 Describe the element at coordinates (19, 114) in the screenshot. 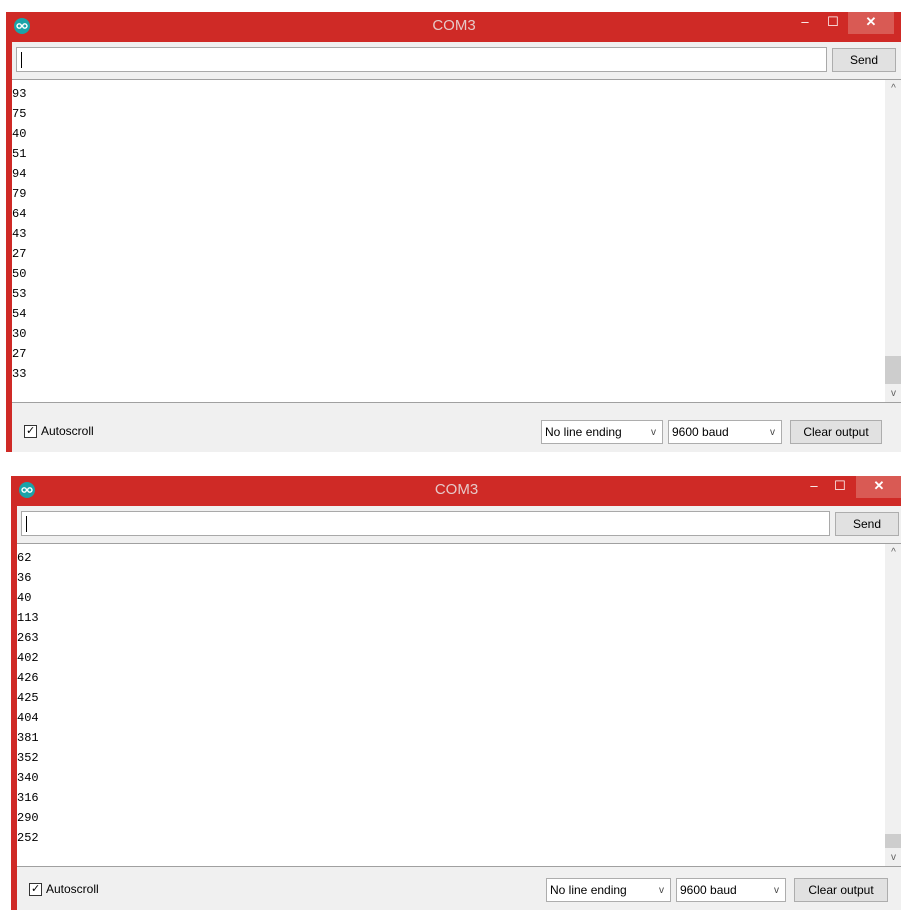

I see `output-line: 75` at that location.